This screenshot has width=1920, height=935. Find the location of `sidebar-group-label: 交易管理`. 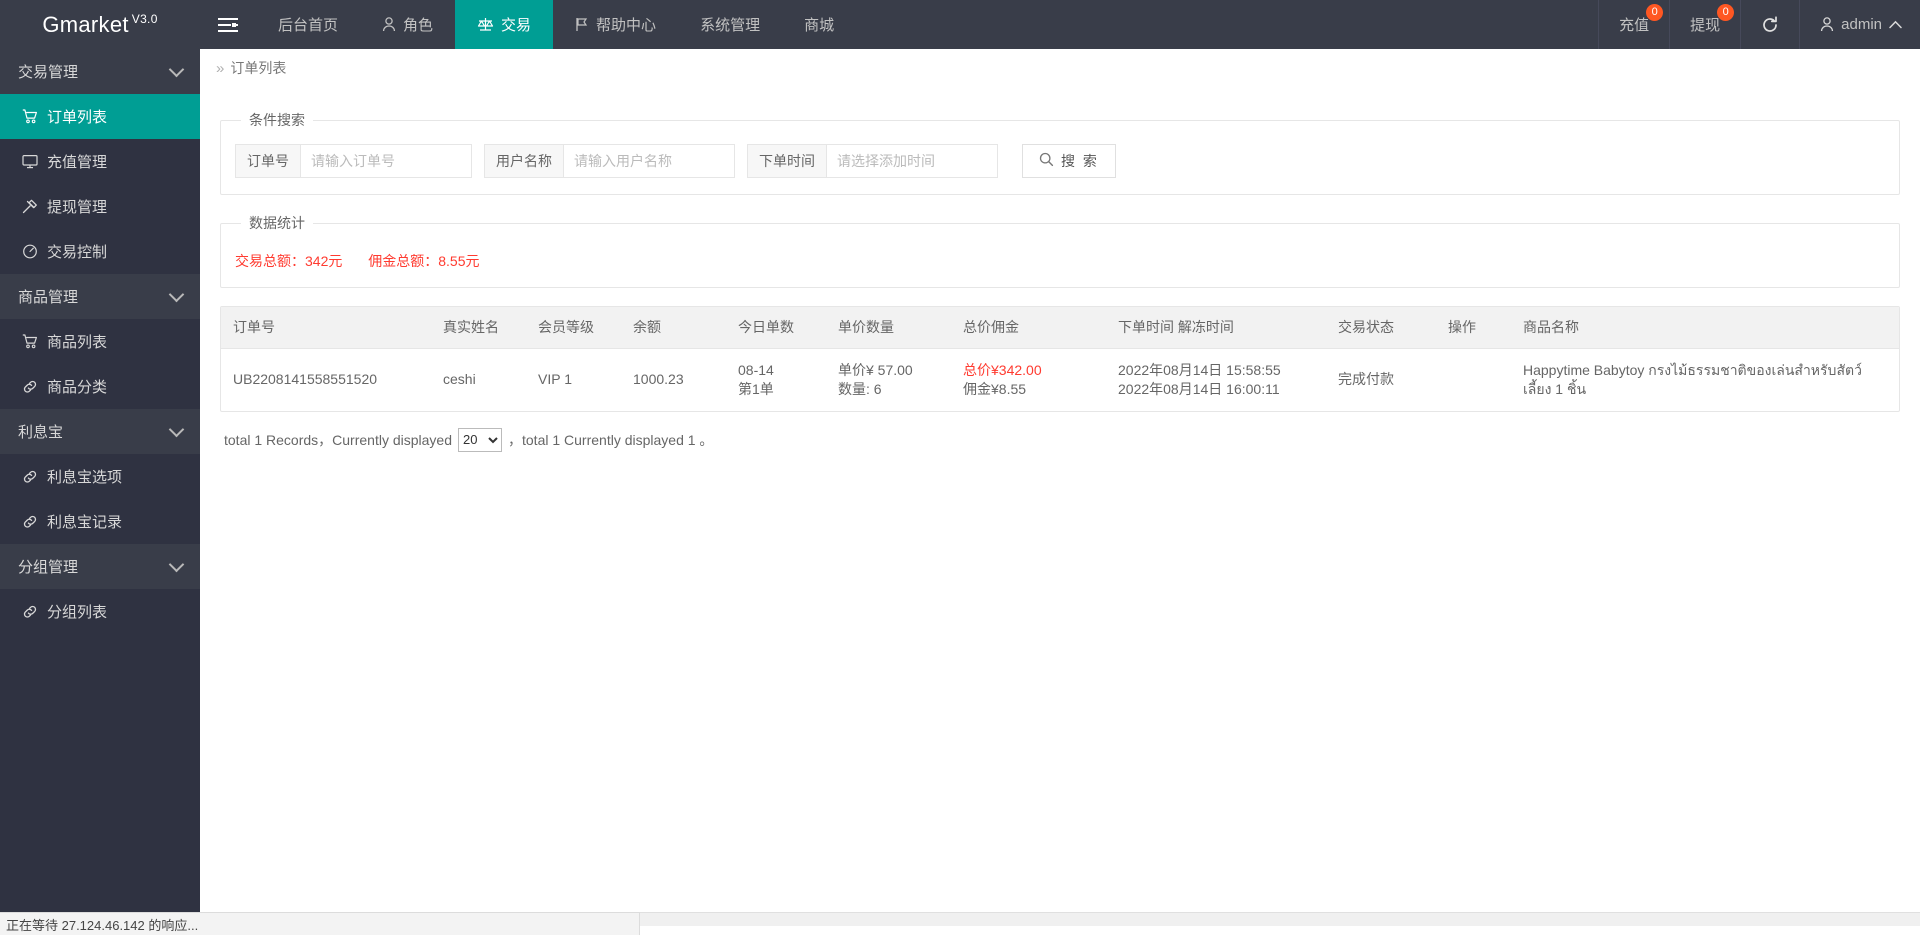

sidebar-group-label: 交易管理 is located at coordinates (48, 72).